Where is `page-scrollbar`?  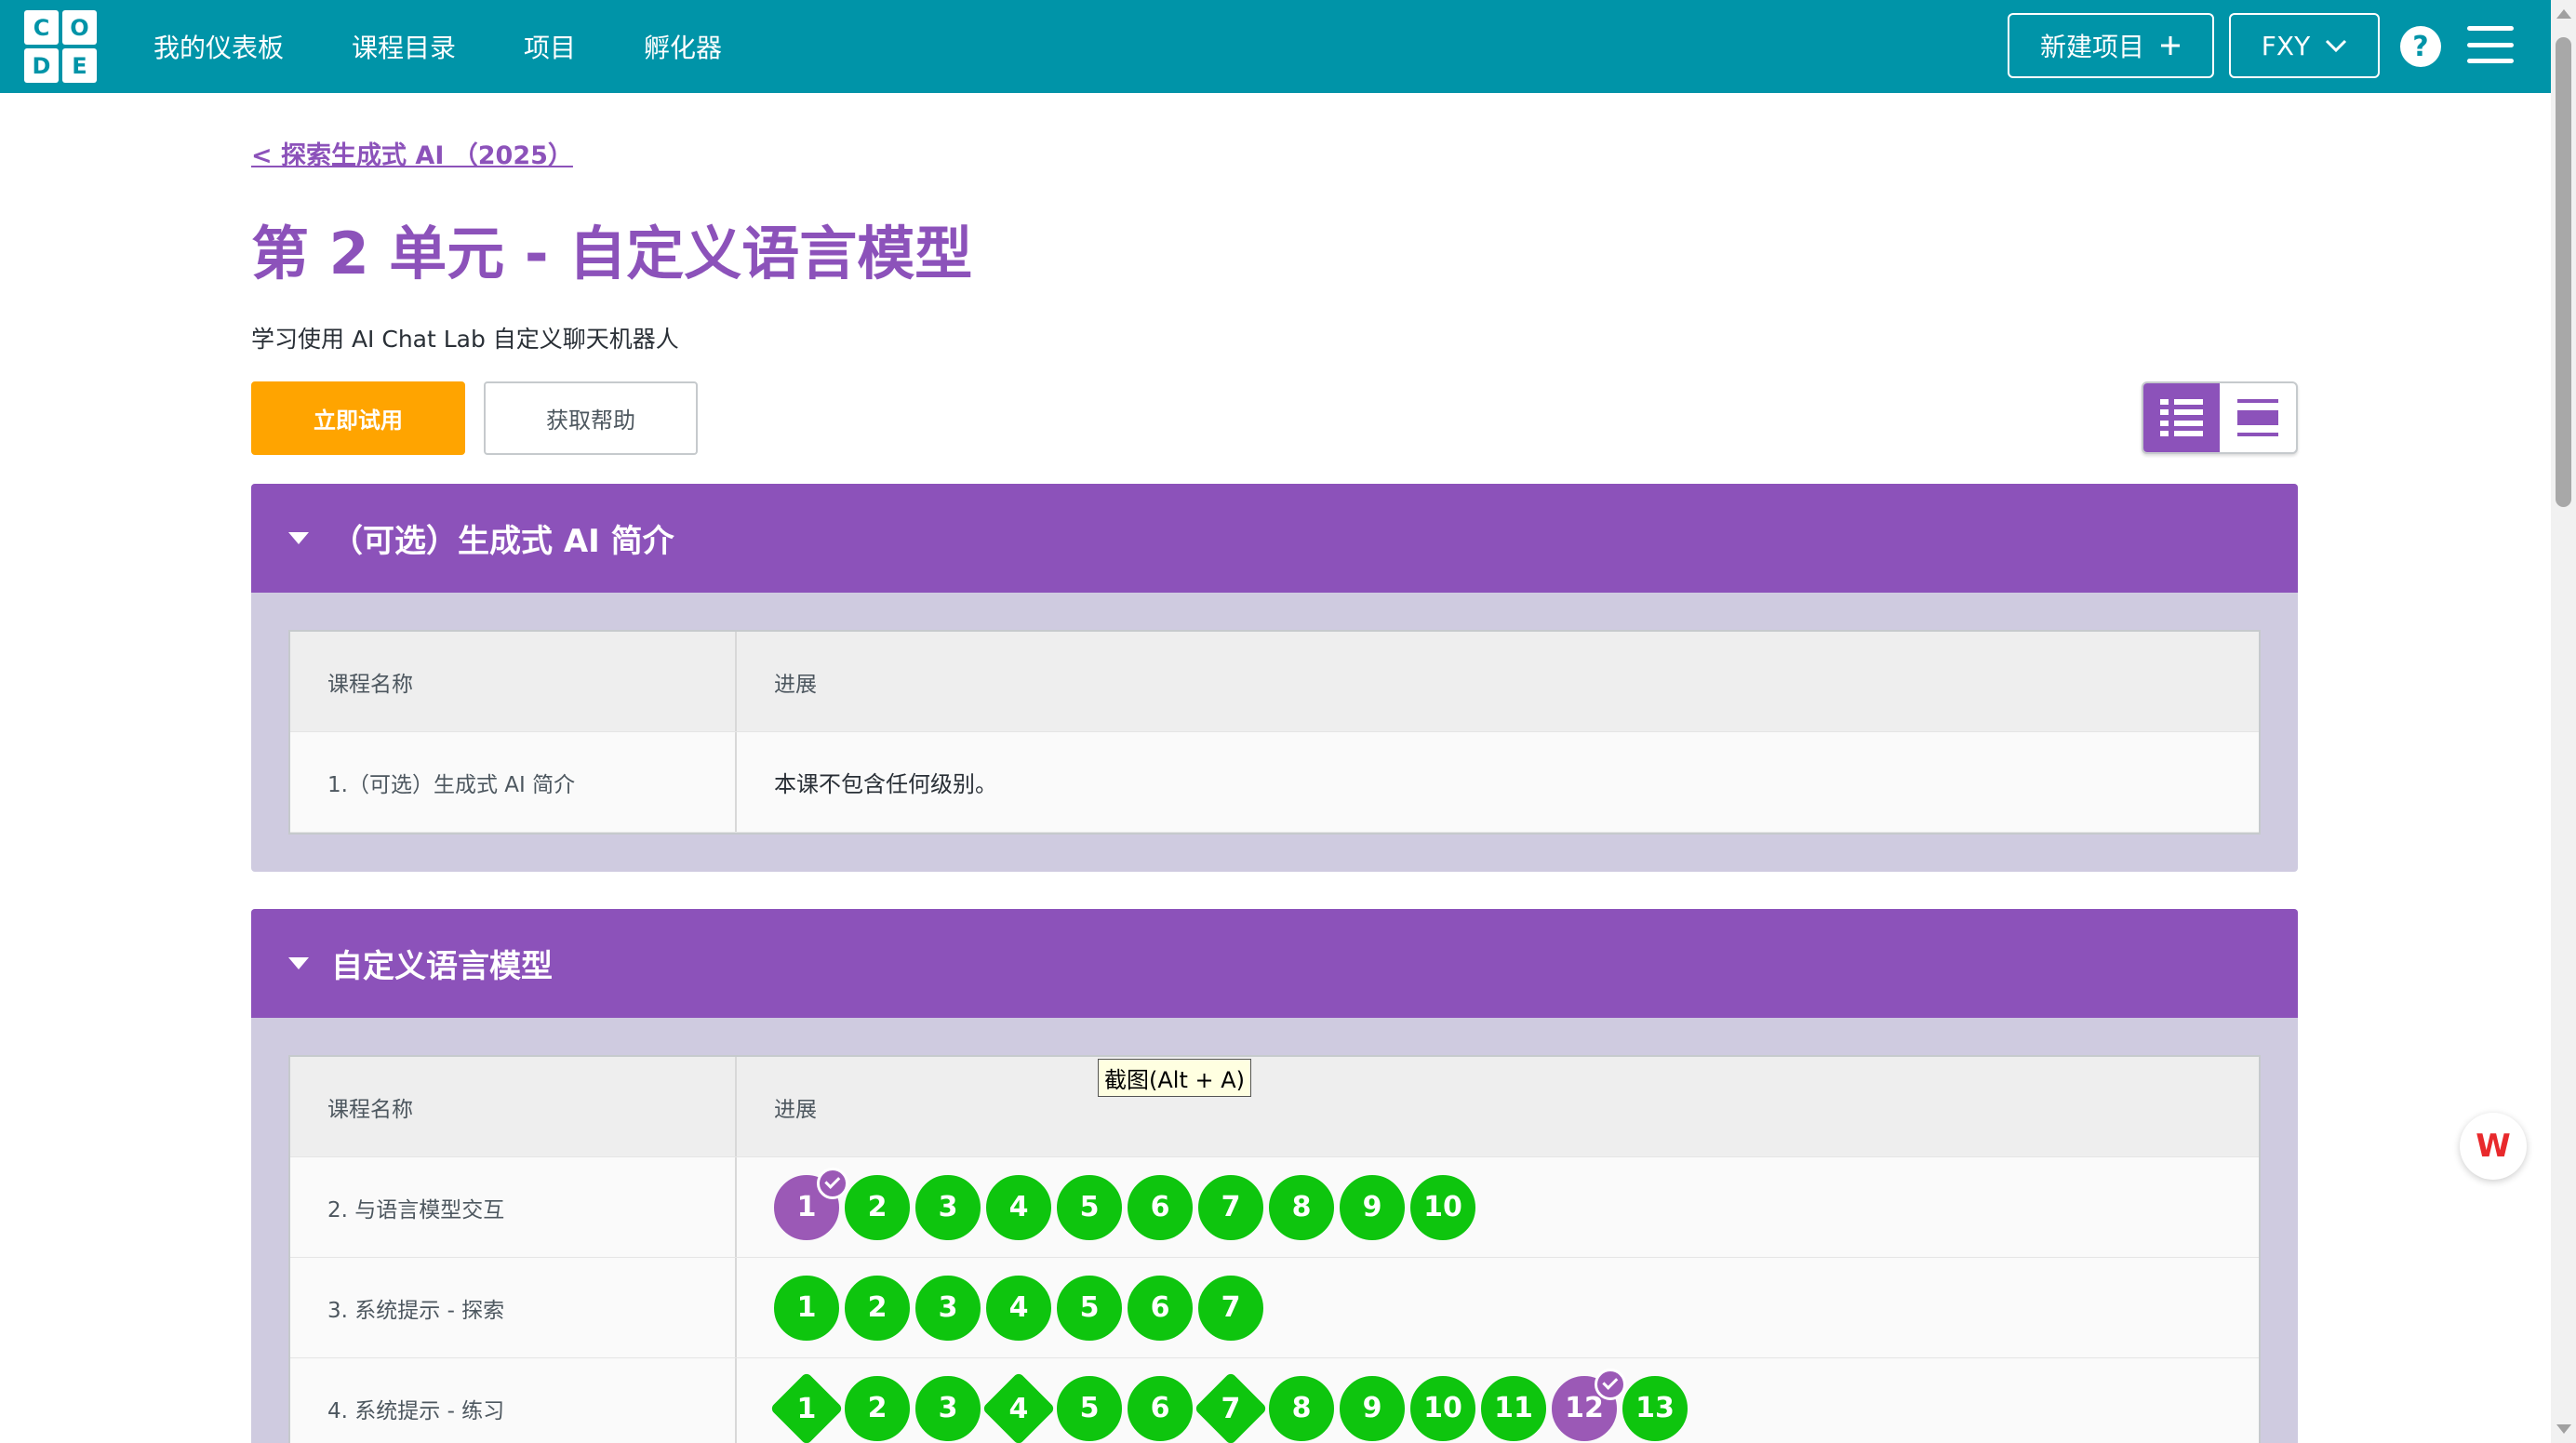
page-scrollbar is located at coordinates (2563, 721).